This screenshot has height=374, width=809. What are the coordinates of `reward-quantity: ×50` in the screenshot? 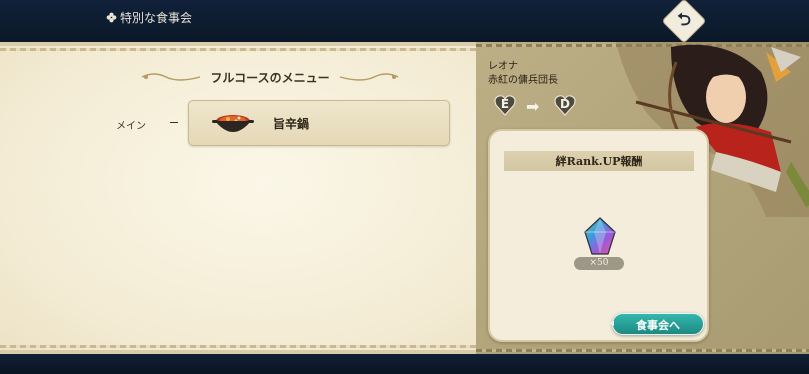 It's located at (599, 263).